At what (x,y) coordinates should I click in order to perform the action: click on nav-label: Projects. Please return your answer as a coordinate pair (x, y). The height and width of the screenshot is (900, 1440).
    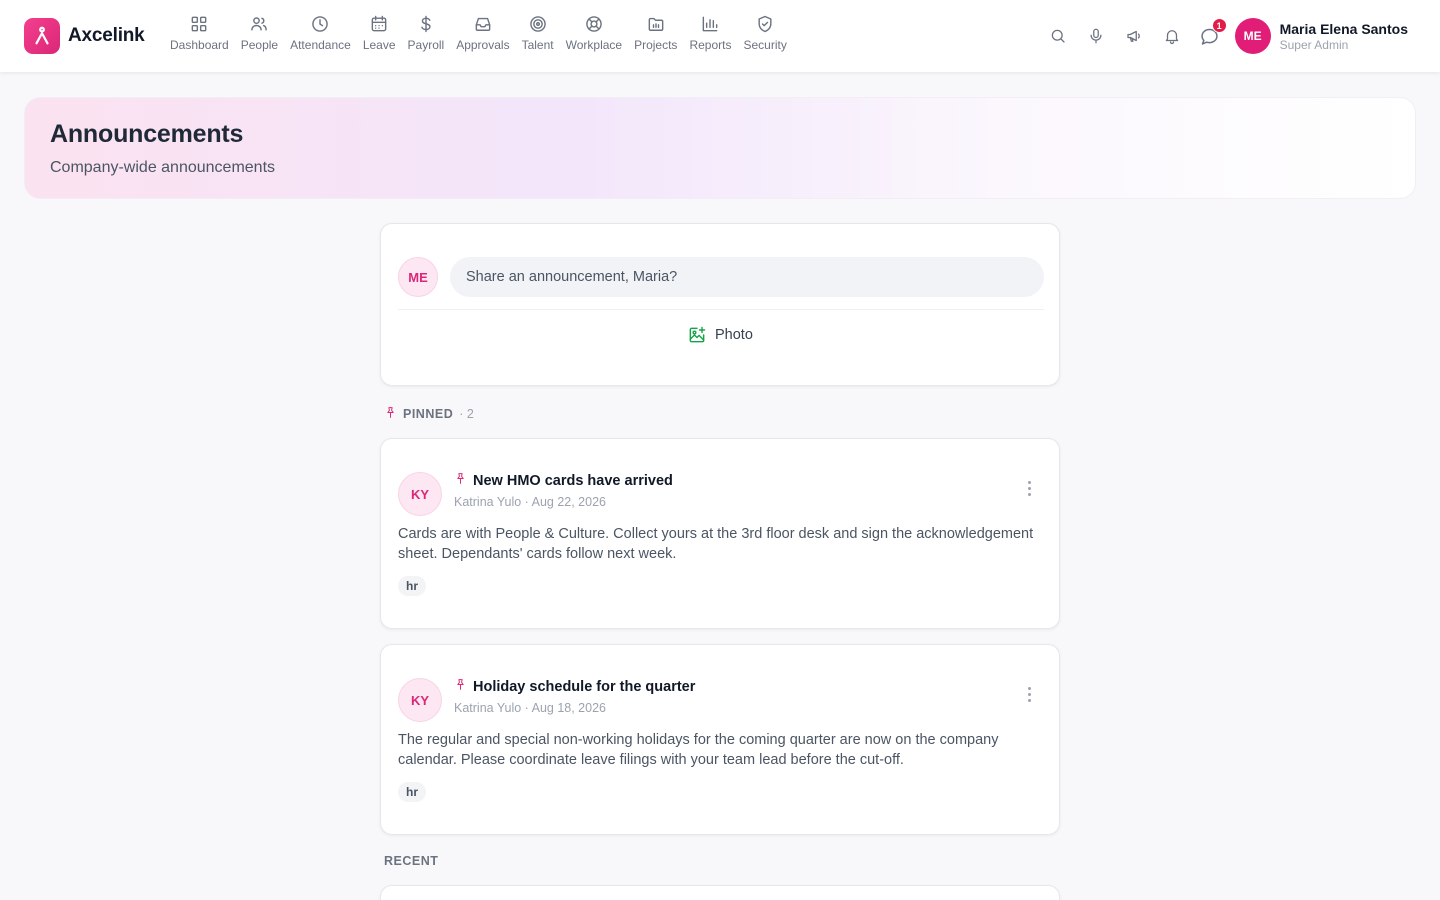
    Looking at the image, I should click on (656, 45).